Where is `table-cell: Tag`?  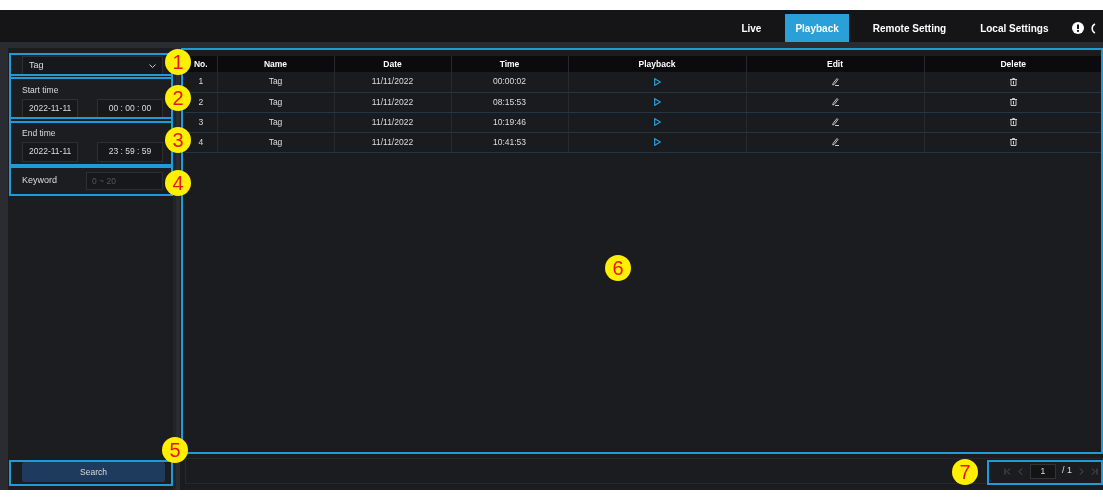
table-cell: Tag is located at coordinates (275, 82).